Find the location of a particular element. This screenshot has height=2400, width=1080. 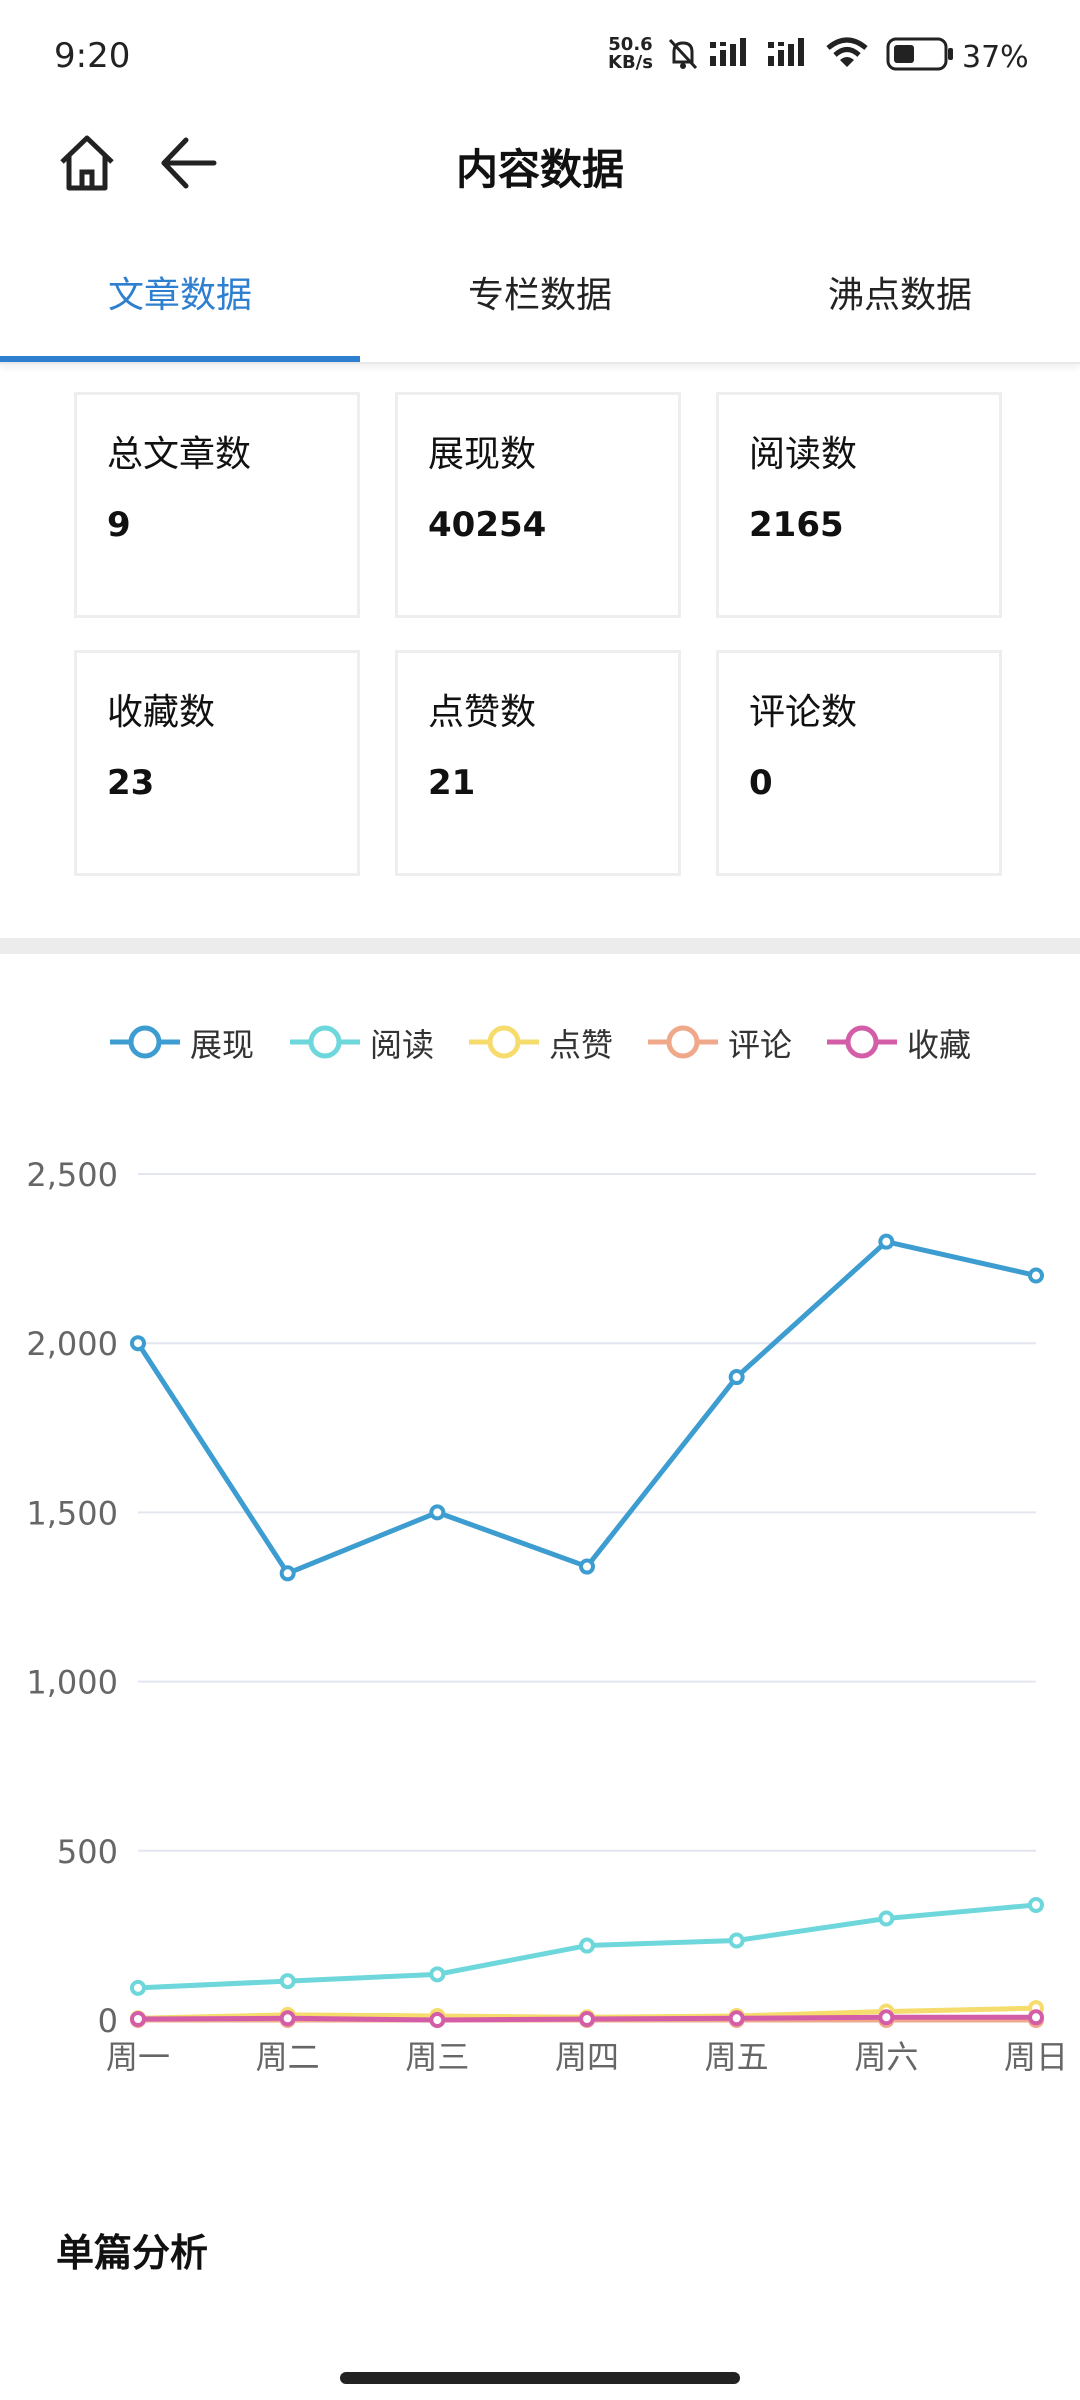

stat-value: 9 is located at coordinates (119, 525).